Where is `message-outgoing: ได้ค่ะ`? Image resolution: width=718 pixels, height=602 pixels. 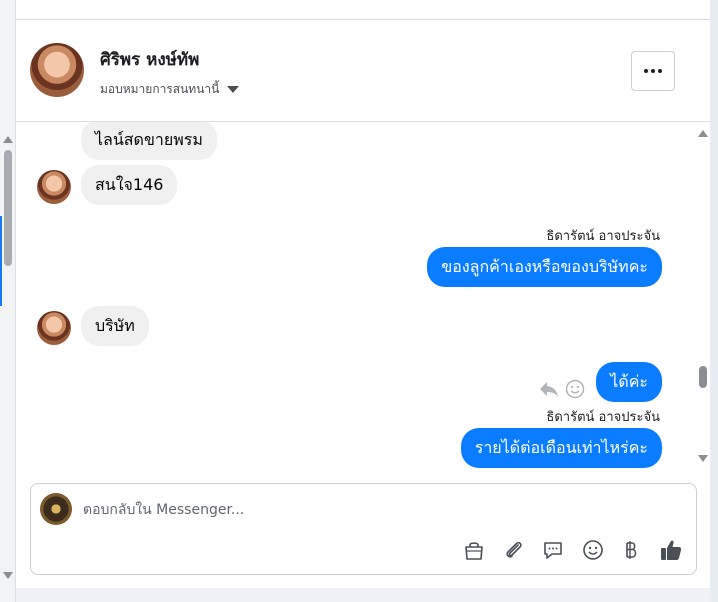
message-outgoing: ได้ค่ะ is located at coordinates (629, 382).